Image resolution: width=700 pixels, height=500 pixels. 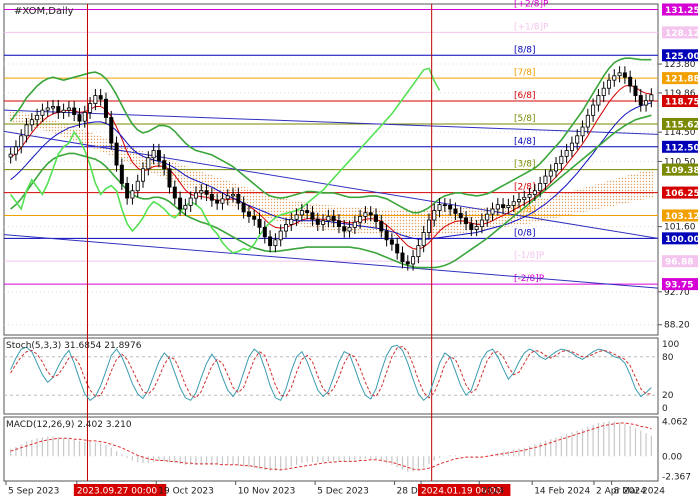 I want to click on price-badge-label: 106.25, so click(x=682, y=194).